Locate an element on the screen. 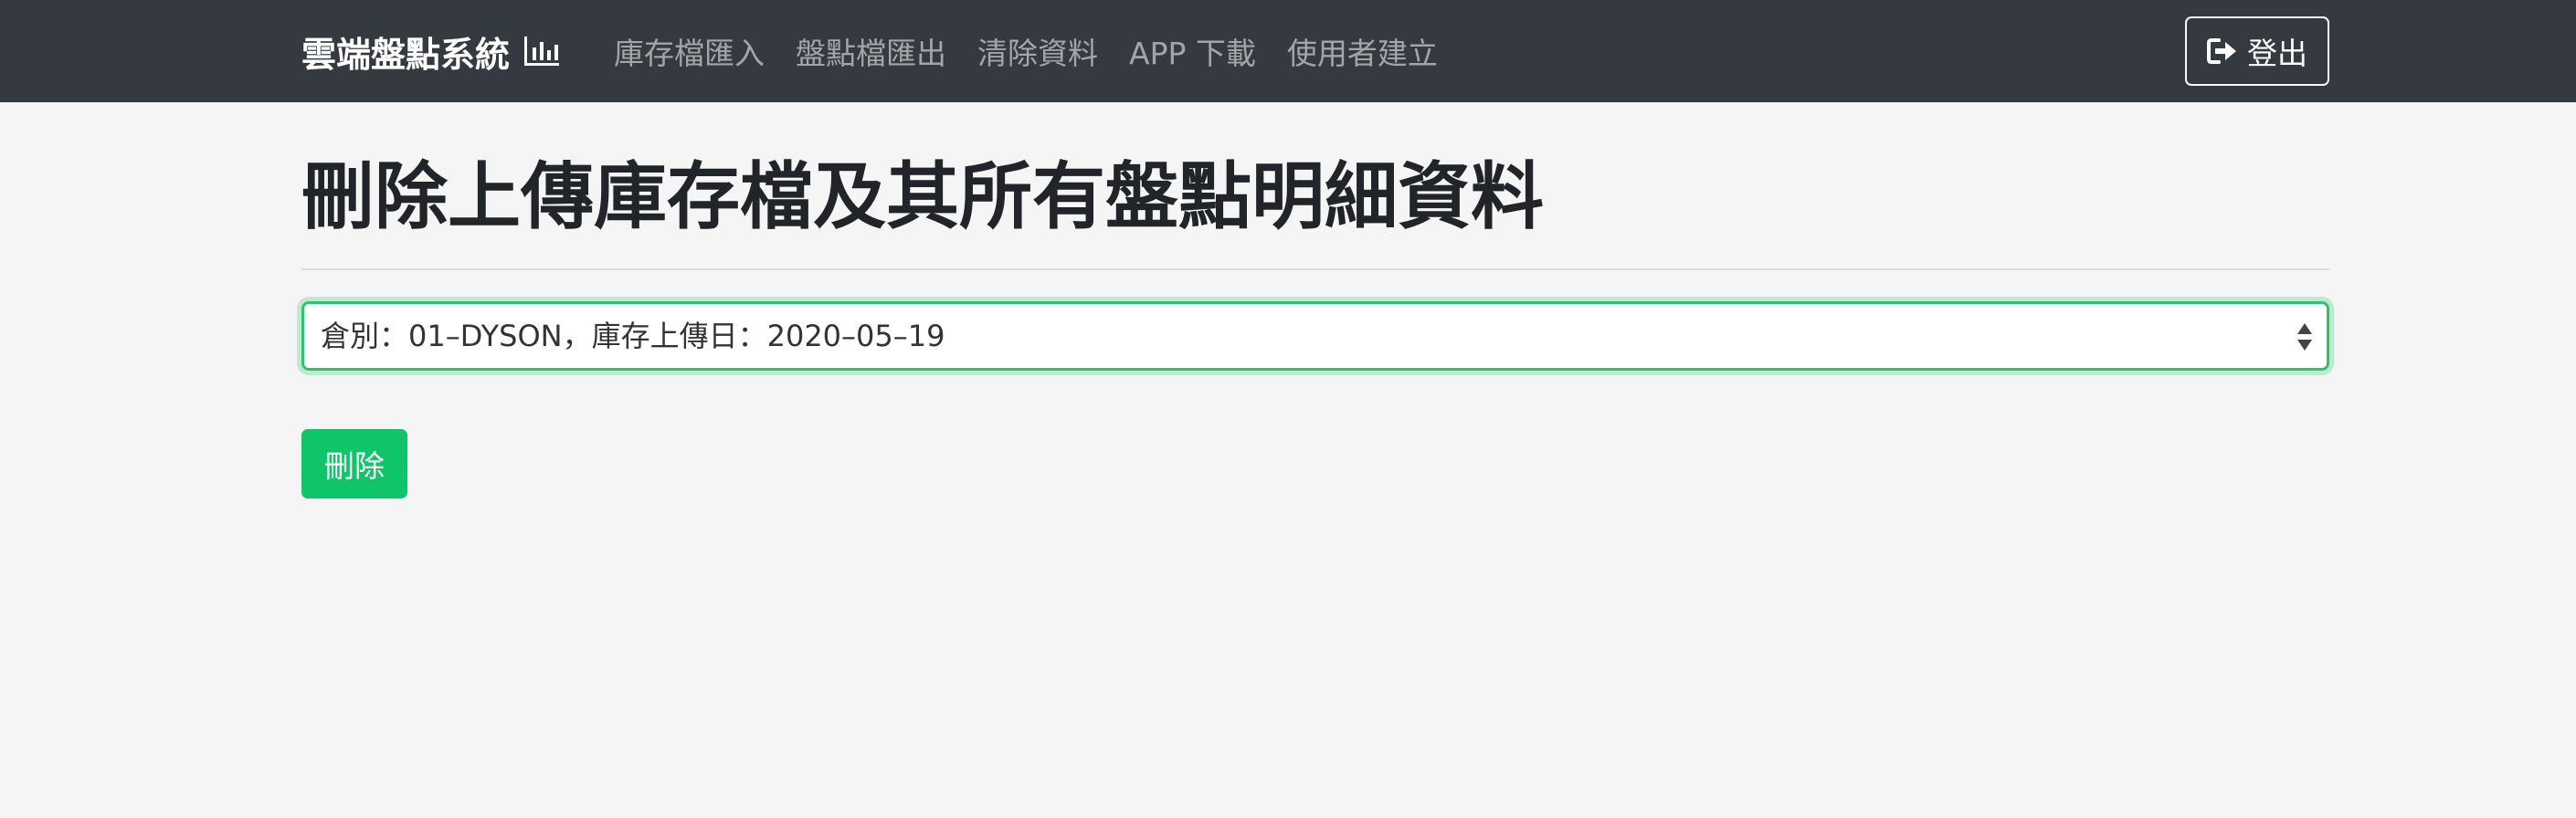 This screenshot has height=818, width=2576. brand: 雲端盤點系統 is located at coordinates (431, 51).